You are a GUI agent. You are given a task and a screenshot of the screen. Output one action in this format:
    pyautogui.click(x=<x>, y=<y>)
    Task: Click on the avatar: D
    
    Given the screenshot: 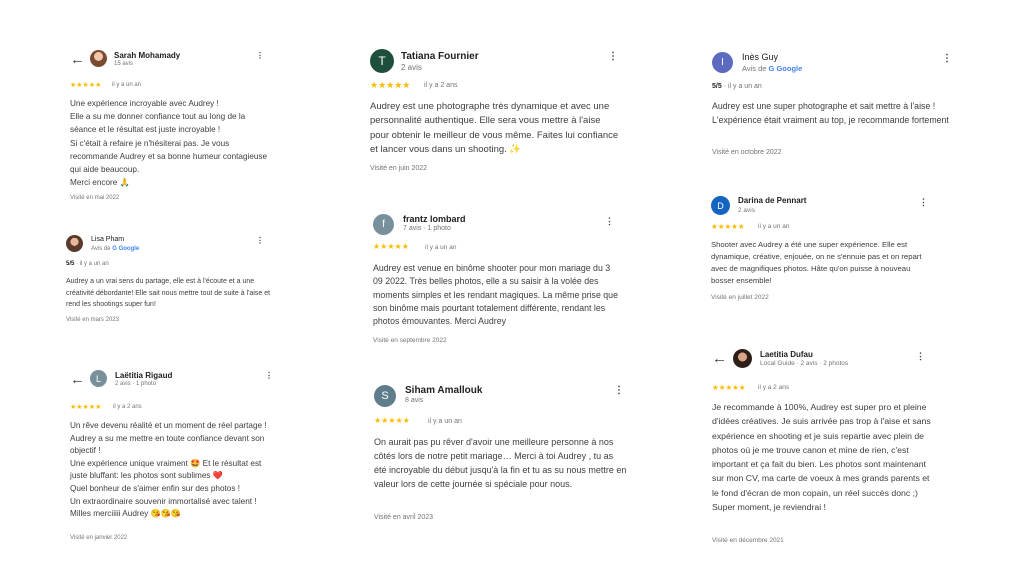 What is the action you would take?
    pyautogui.click(x=720, y=205)
    